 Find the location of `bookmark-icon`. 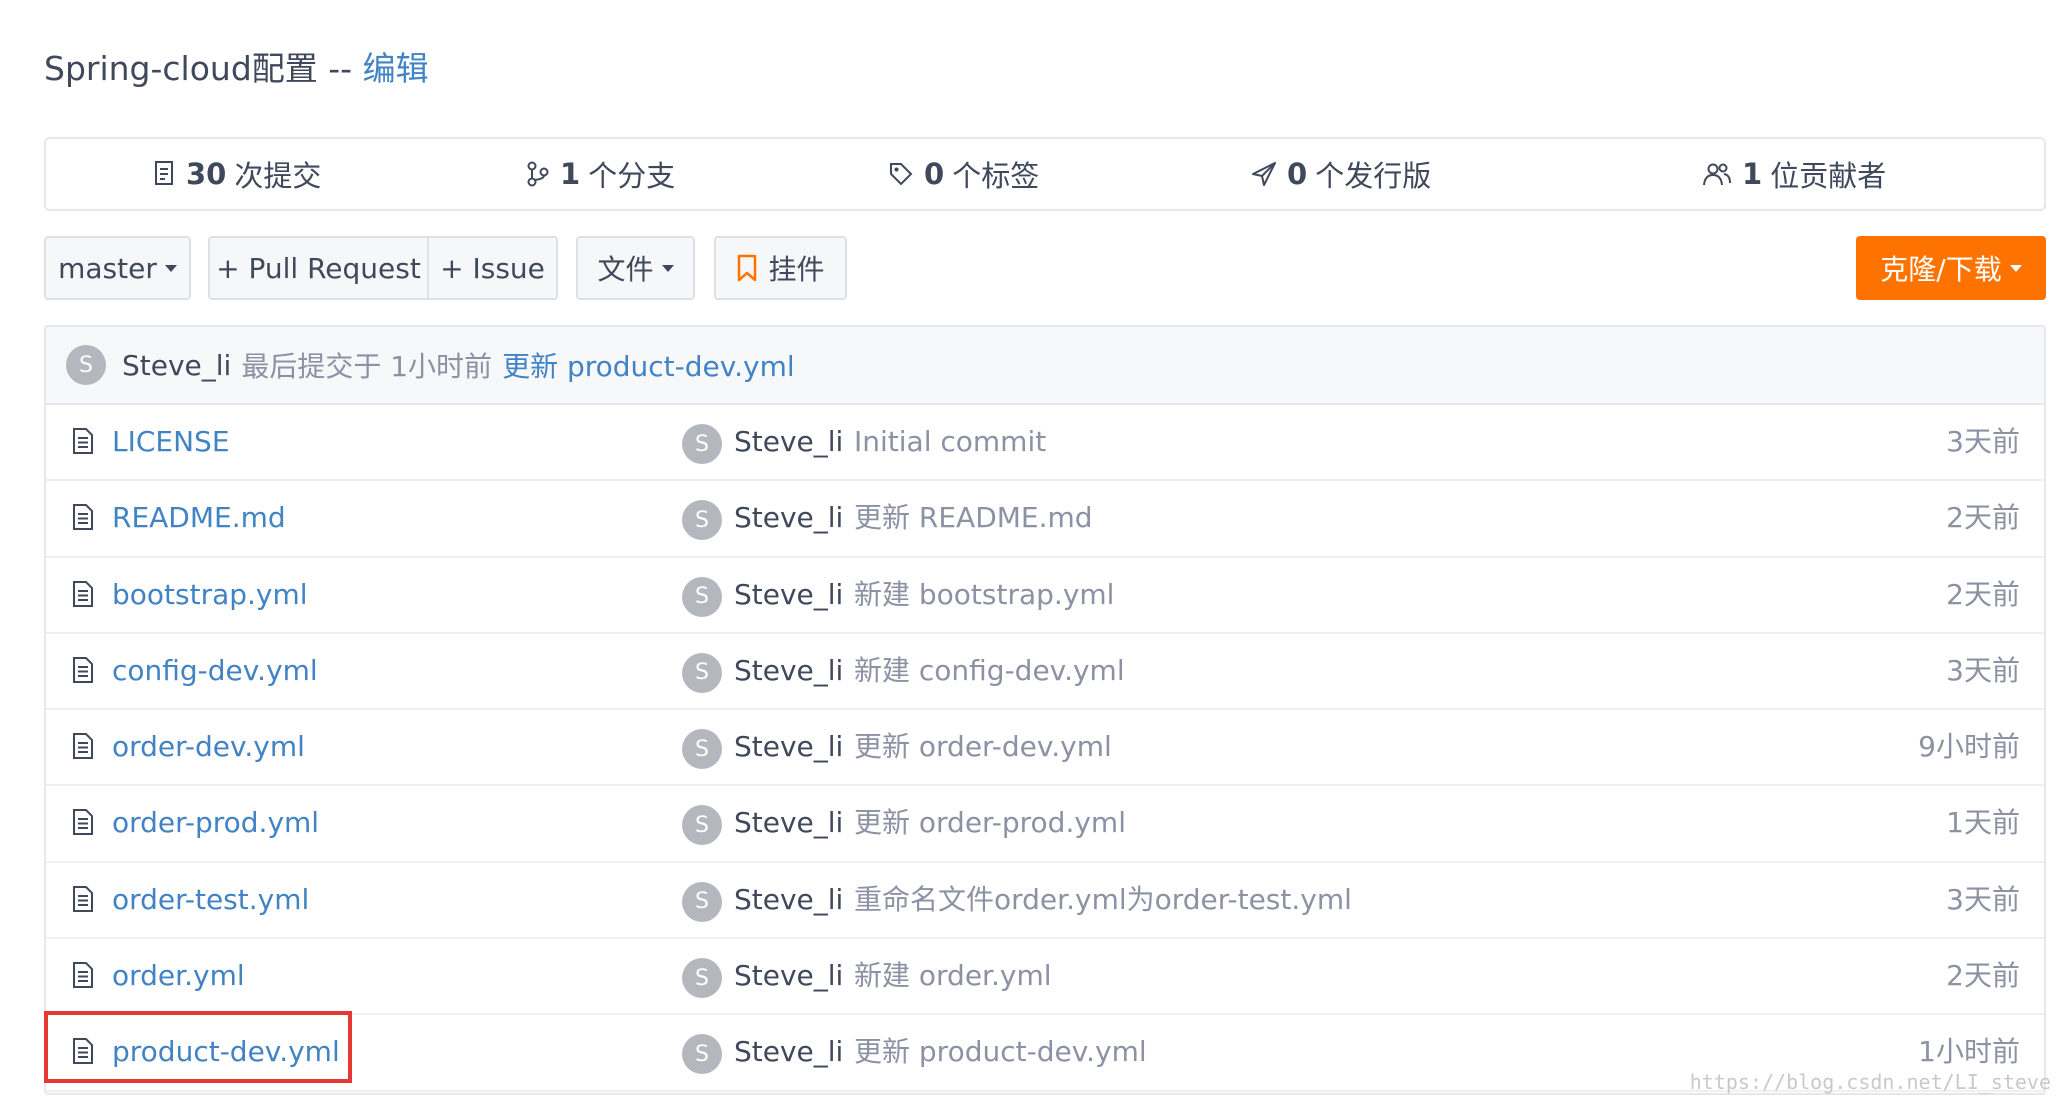

bookmark-icon is located at coordinates (747, 268).